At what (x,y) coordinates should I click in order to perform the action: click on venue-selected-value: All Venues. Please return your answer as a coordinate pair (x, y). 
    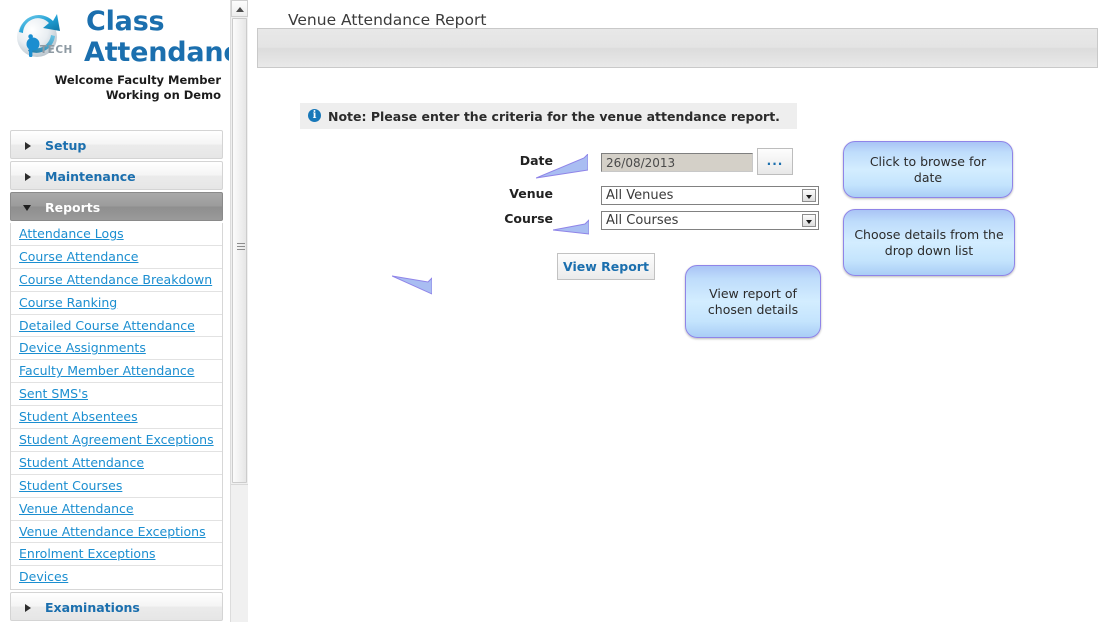
    Looking at the image, I should click on (640, 195).